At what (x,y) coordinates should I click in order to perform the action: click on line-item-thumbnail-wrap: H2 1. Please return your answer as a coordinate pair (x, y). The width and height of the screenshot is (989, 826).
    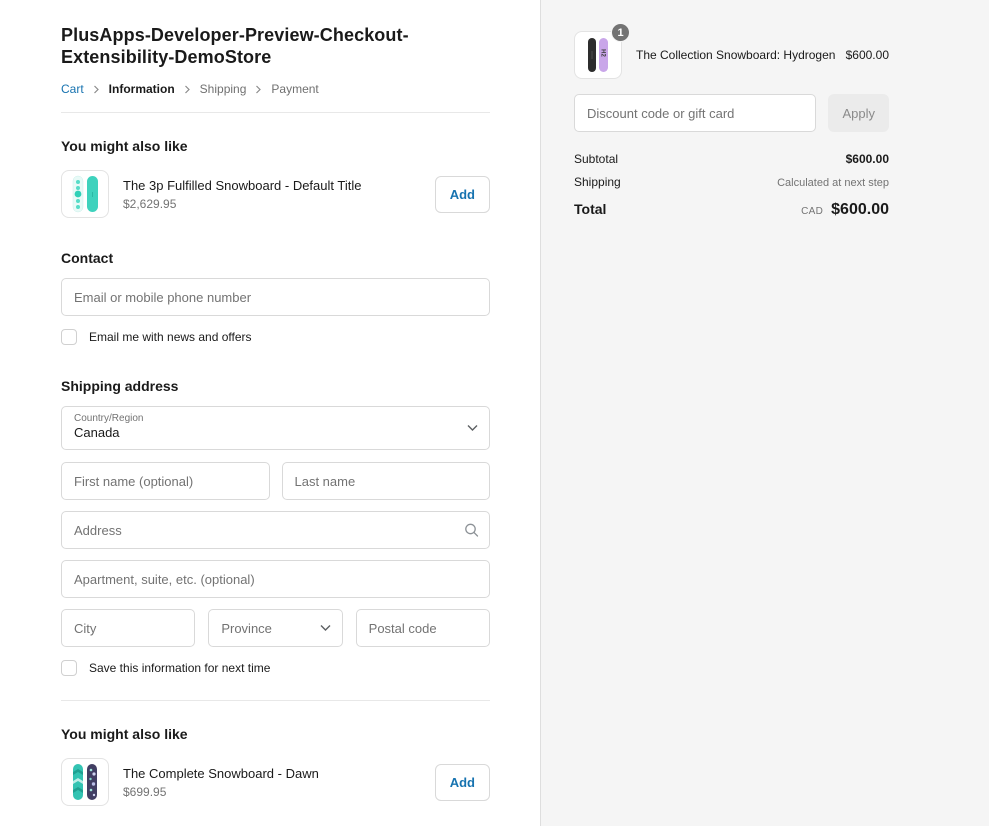
    Looking at the image, I should click on (602, 51).